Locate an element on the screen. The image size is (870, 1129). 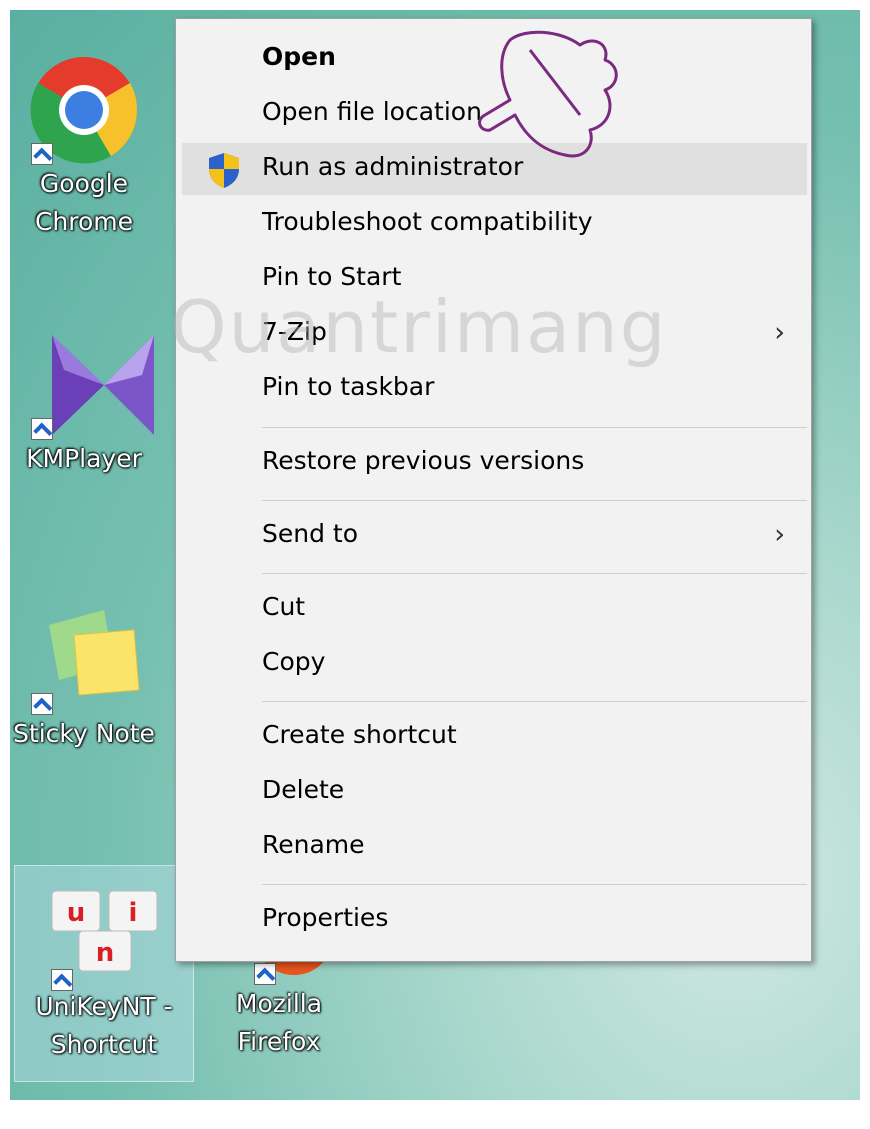
unikey-icon: u i n is located at coordinates (104, 941).